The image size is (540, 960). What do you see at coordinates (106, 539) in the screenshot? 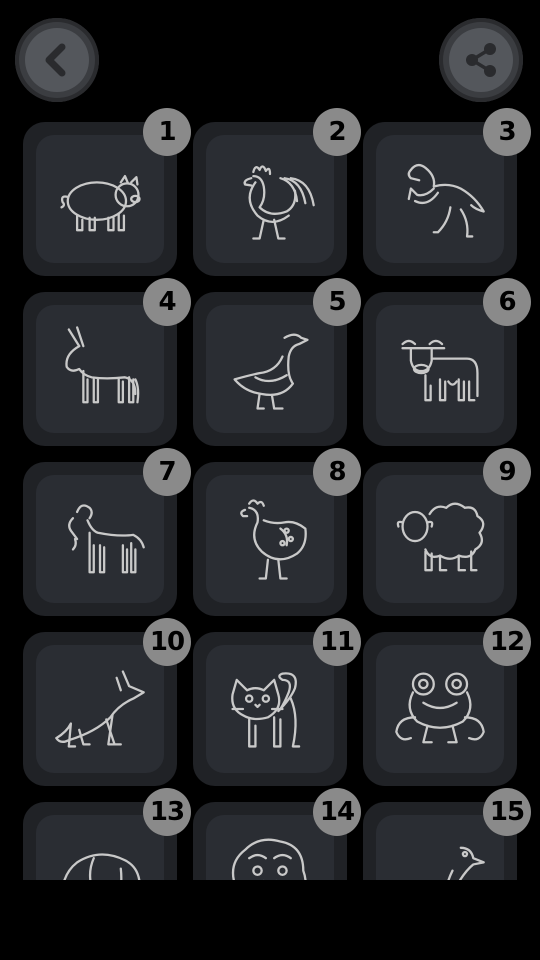
I see `goat-icon` at bounding box center [106, 539].